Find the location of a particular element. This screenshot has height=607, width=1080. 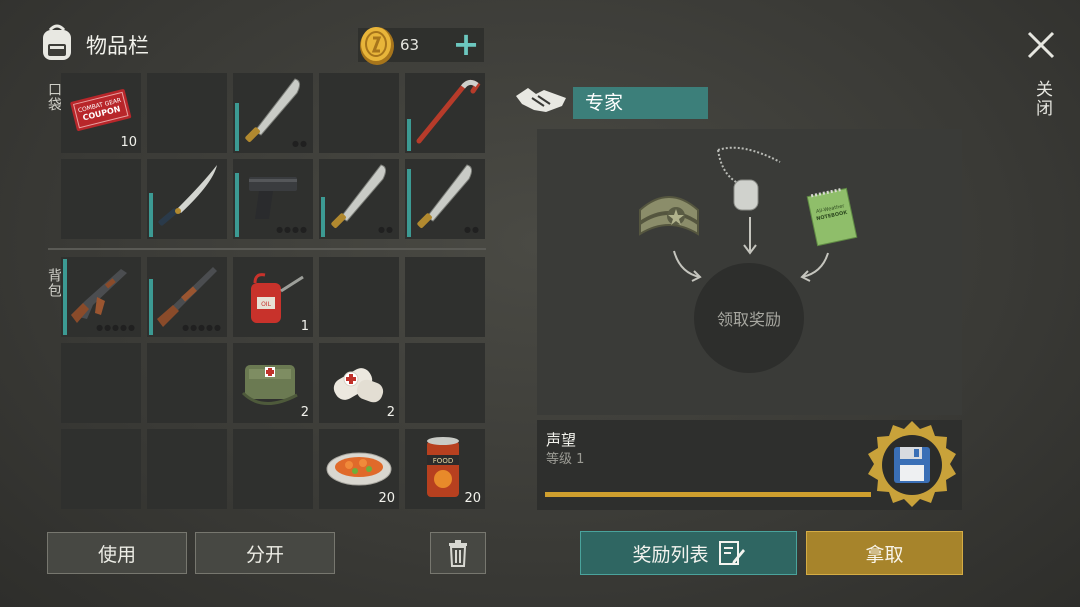

inventory-title: 物品栏 is located at coordinates (117, 46).